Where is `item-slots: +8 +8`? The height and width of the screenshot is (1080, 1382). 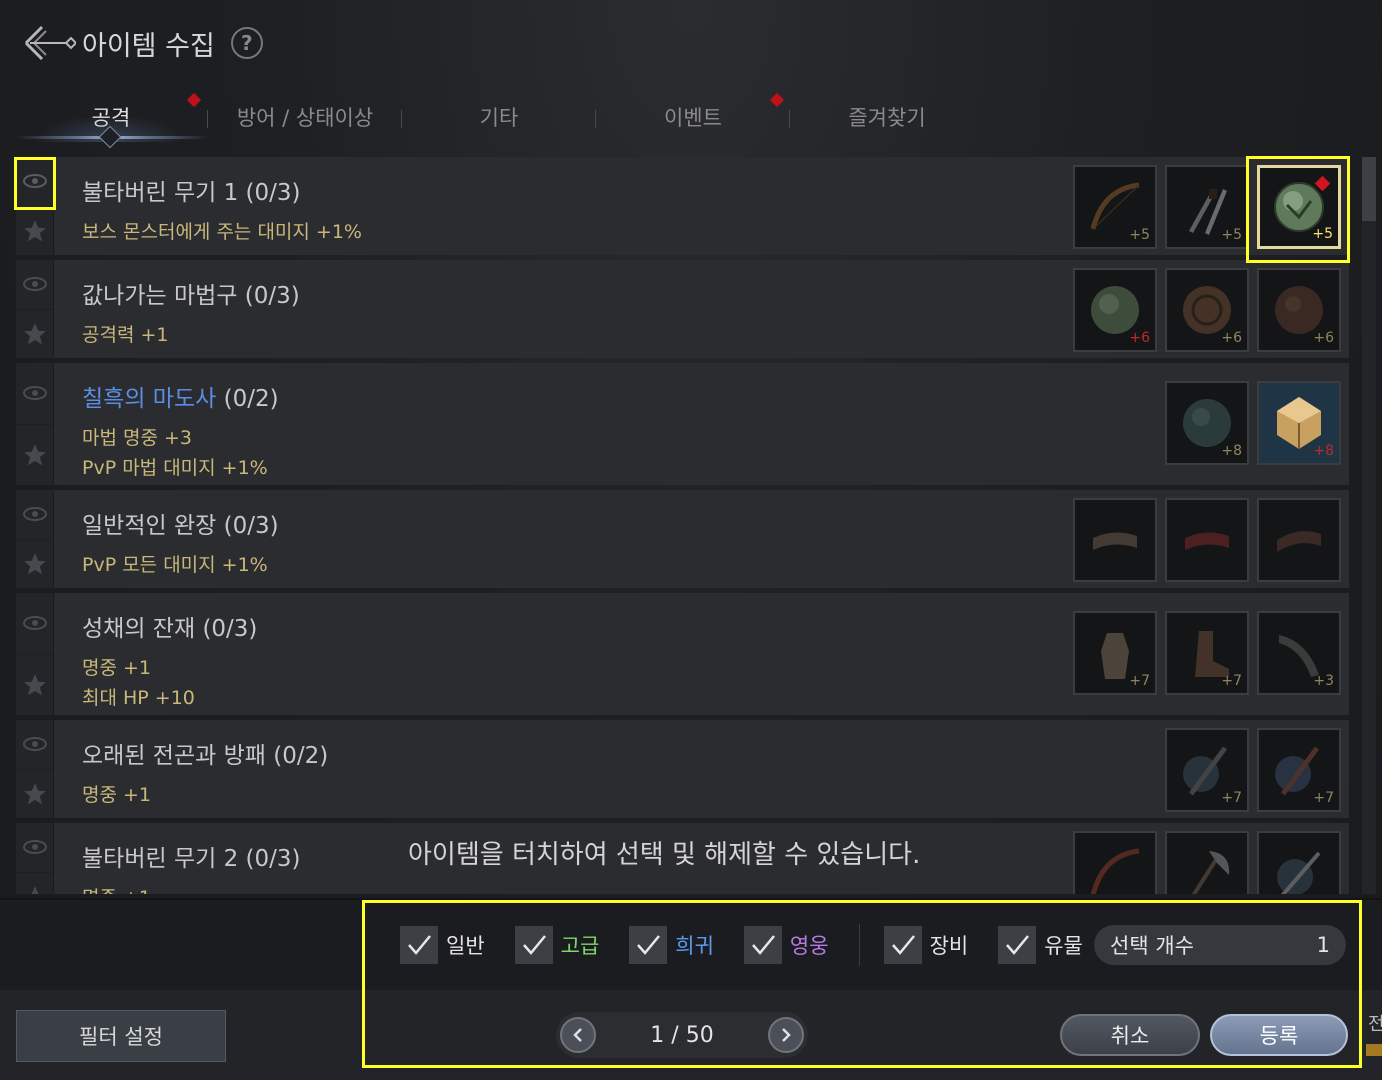 item-slots: +8 +8 is located at coordinates (1253, 423).